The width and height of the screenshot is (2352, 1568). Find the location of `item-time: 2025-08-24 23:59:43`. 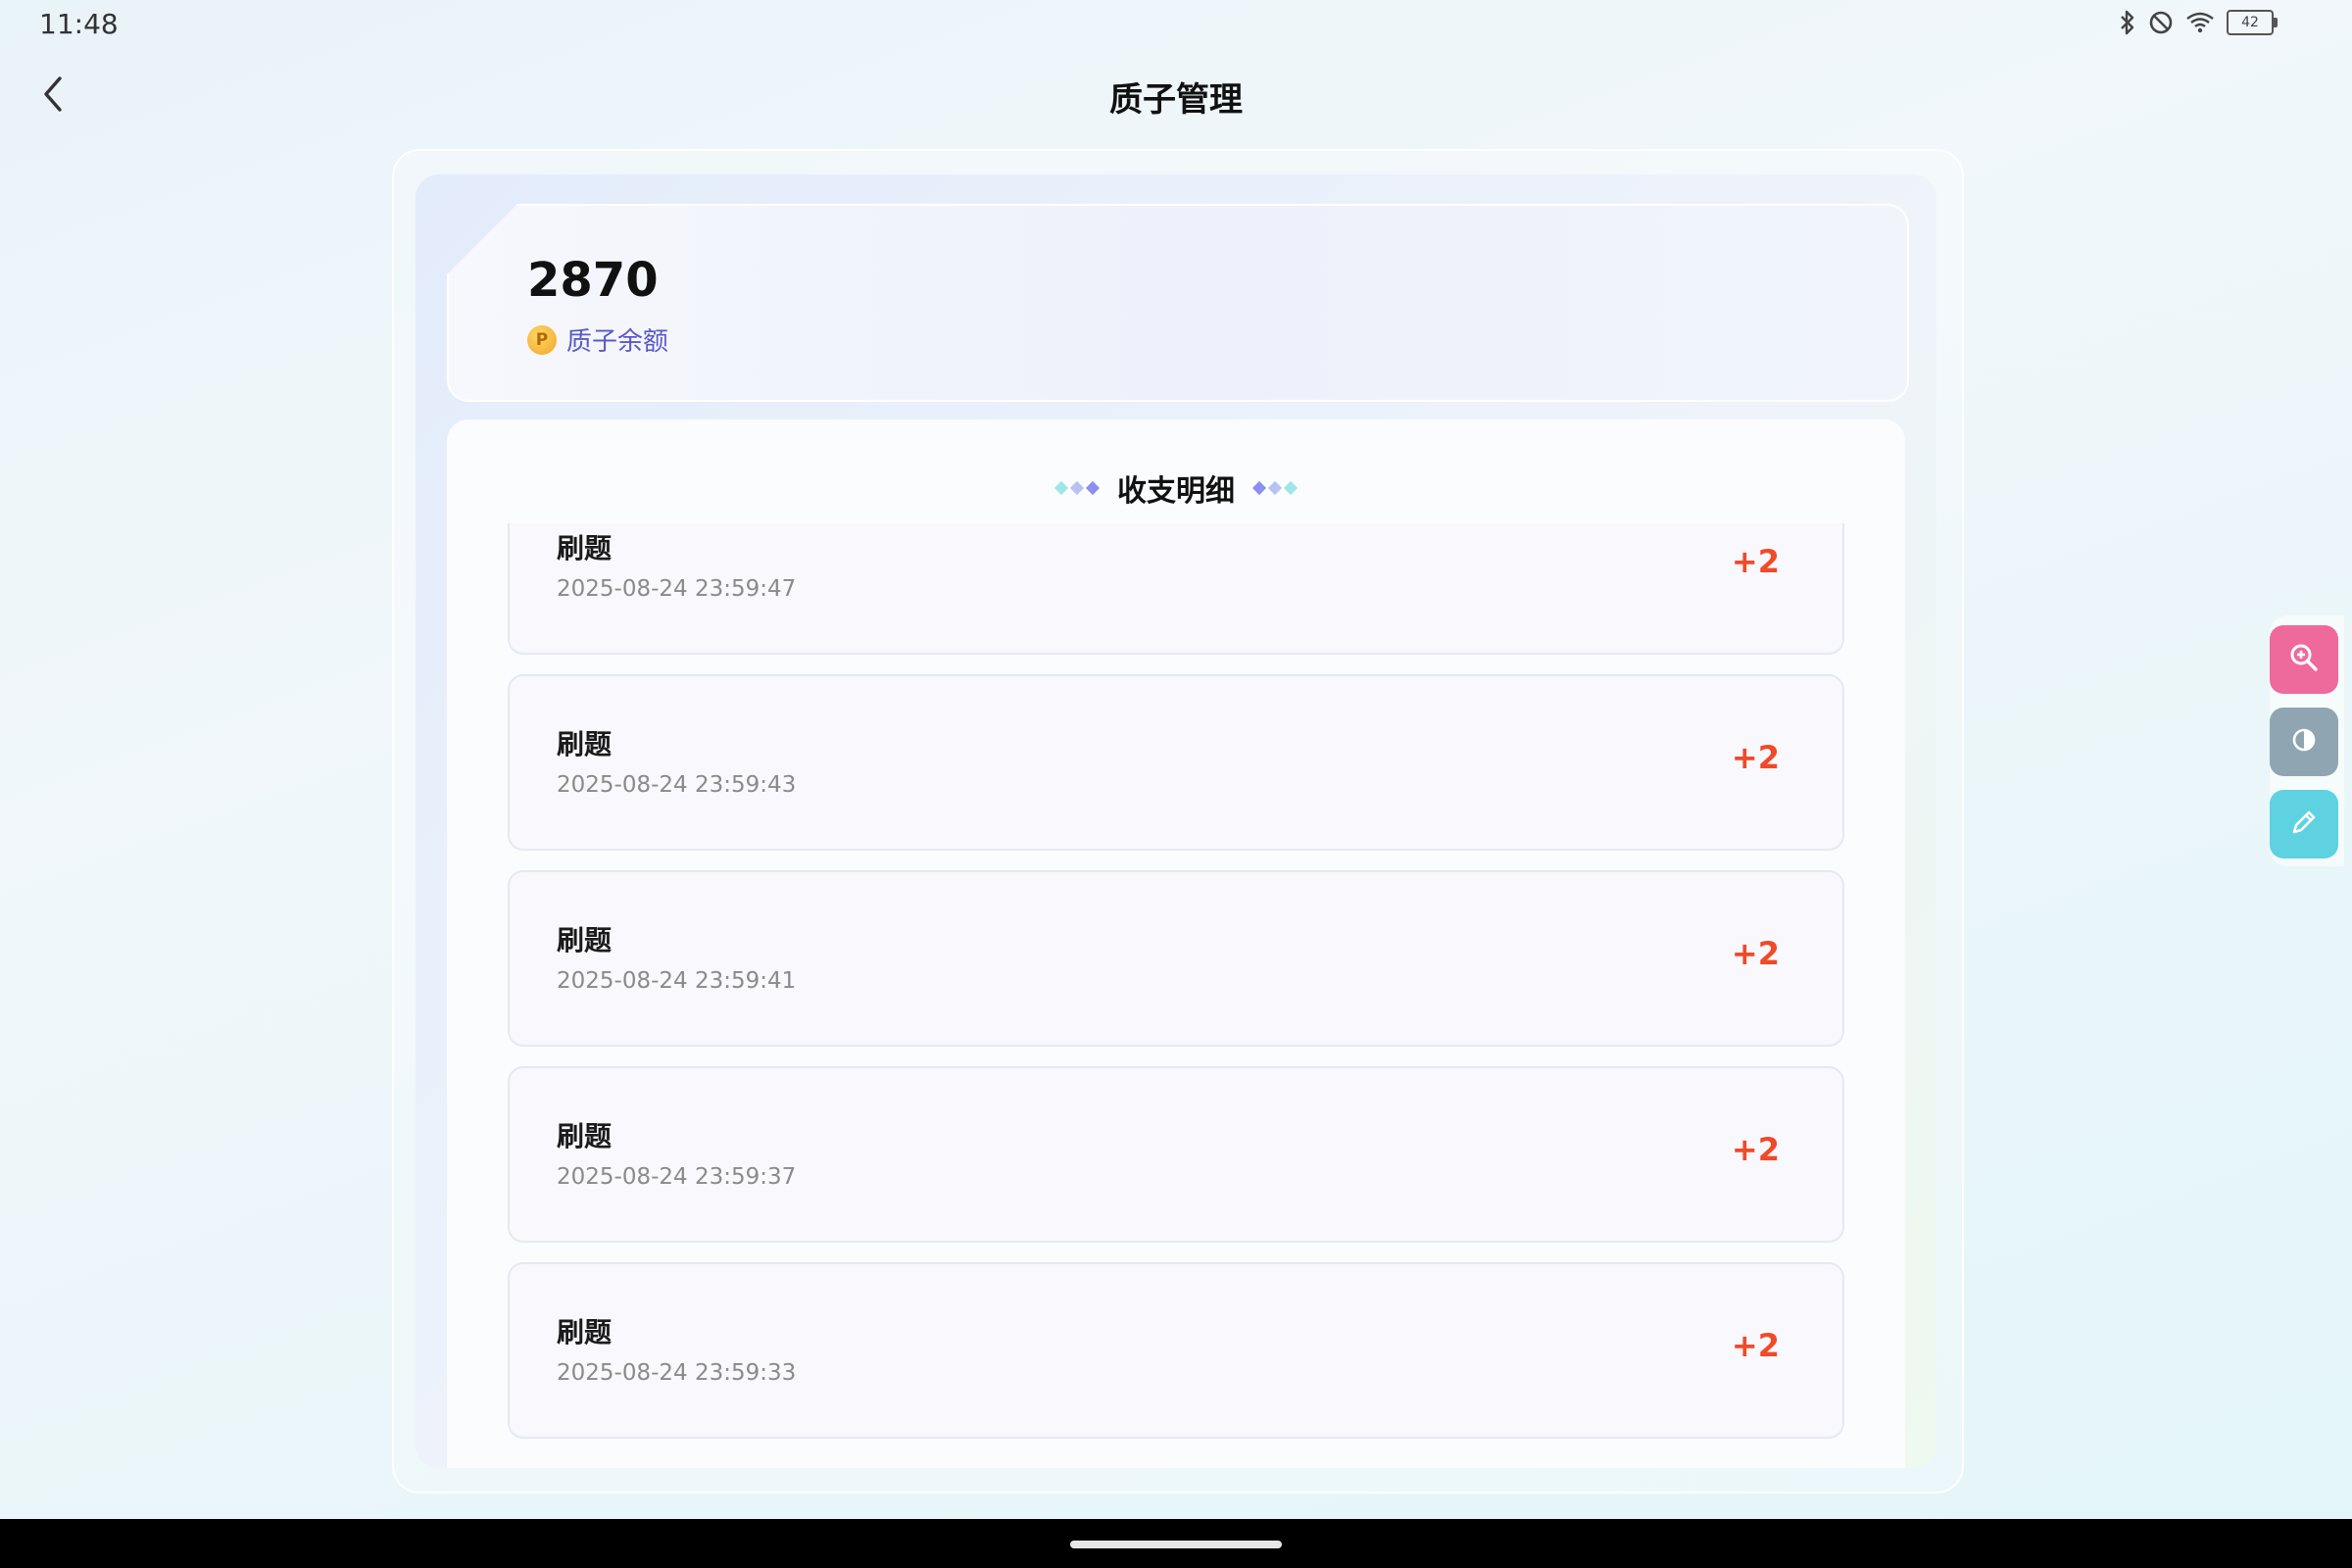

item-time: 2025-08-24 23:59:43 is located at coordinates (677, 785).